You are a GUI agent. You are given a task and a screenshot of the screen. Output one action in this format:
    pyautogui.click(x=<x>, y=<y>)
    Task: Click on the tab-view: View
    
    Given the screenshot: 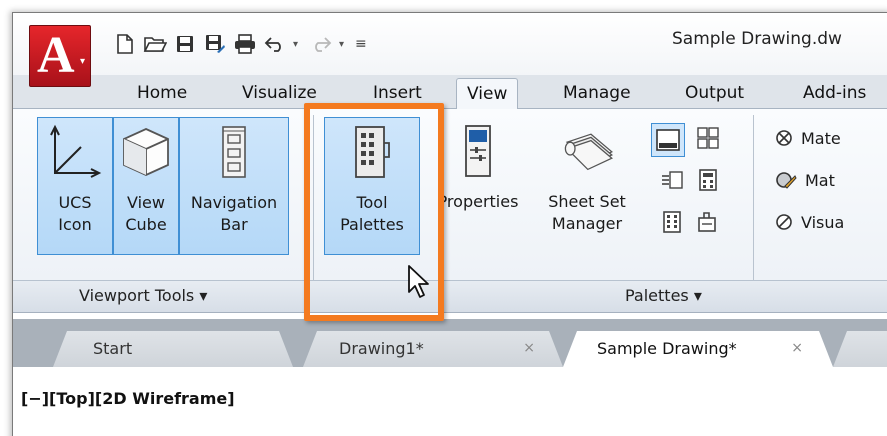 What is the action you would take?
    pyautogui.click(x=487, y=94)
    